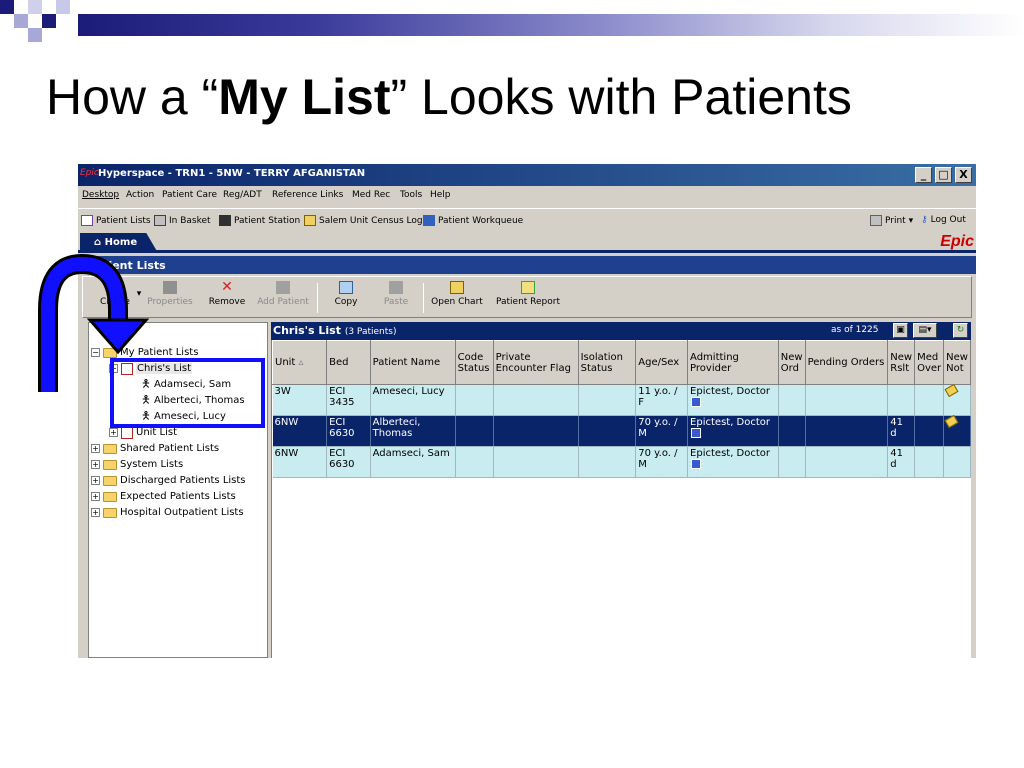 The image size is (1024, 768). What do you see at coordinates (607, 362) in the screenshot?
I see `col-isolation-status: Isolation Status` at bounding box center [607, 362].